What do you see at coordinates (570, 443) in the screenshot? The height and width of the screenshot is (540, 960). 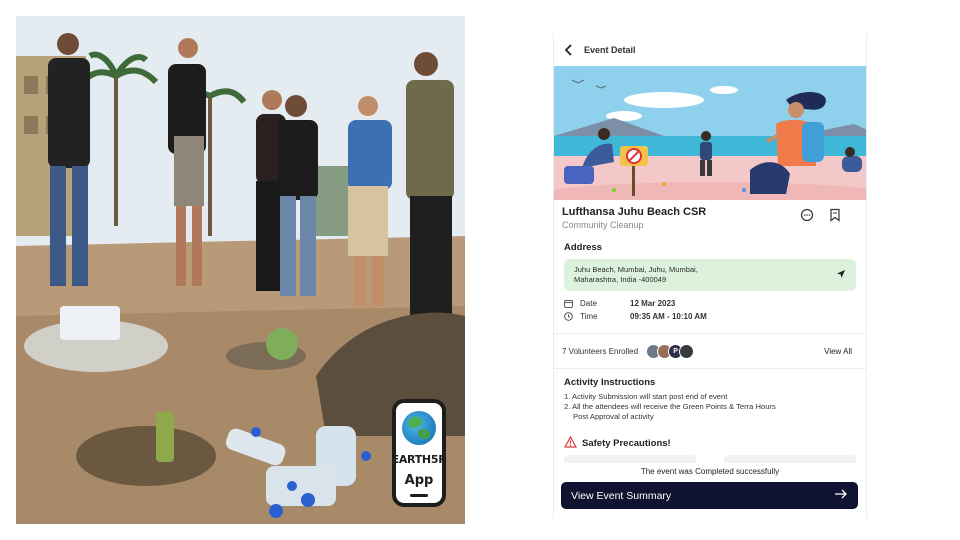 I see `warning-icon` at bounding box center [570, 443].